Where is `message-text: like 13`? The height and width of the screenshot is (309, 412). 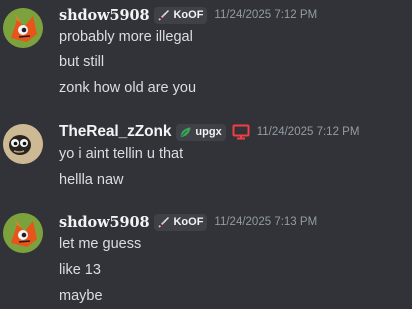
message-text: like 13 is located at coordinates (80, 270).